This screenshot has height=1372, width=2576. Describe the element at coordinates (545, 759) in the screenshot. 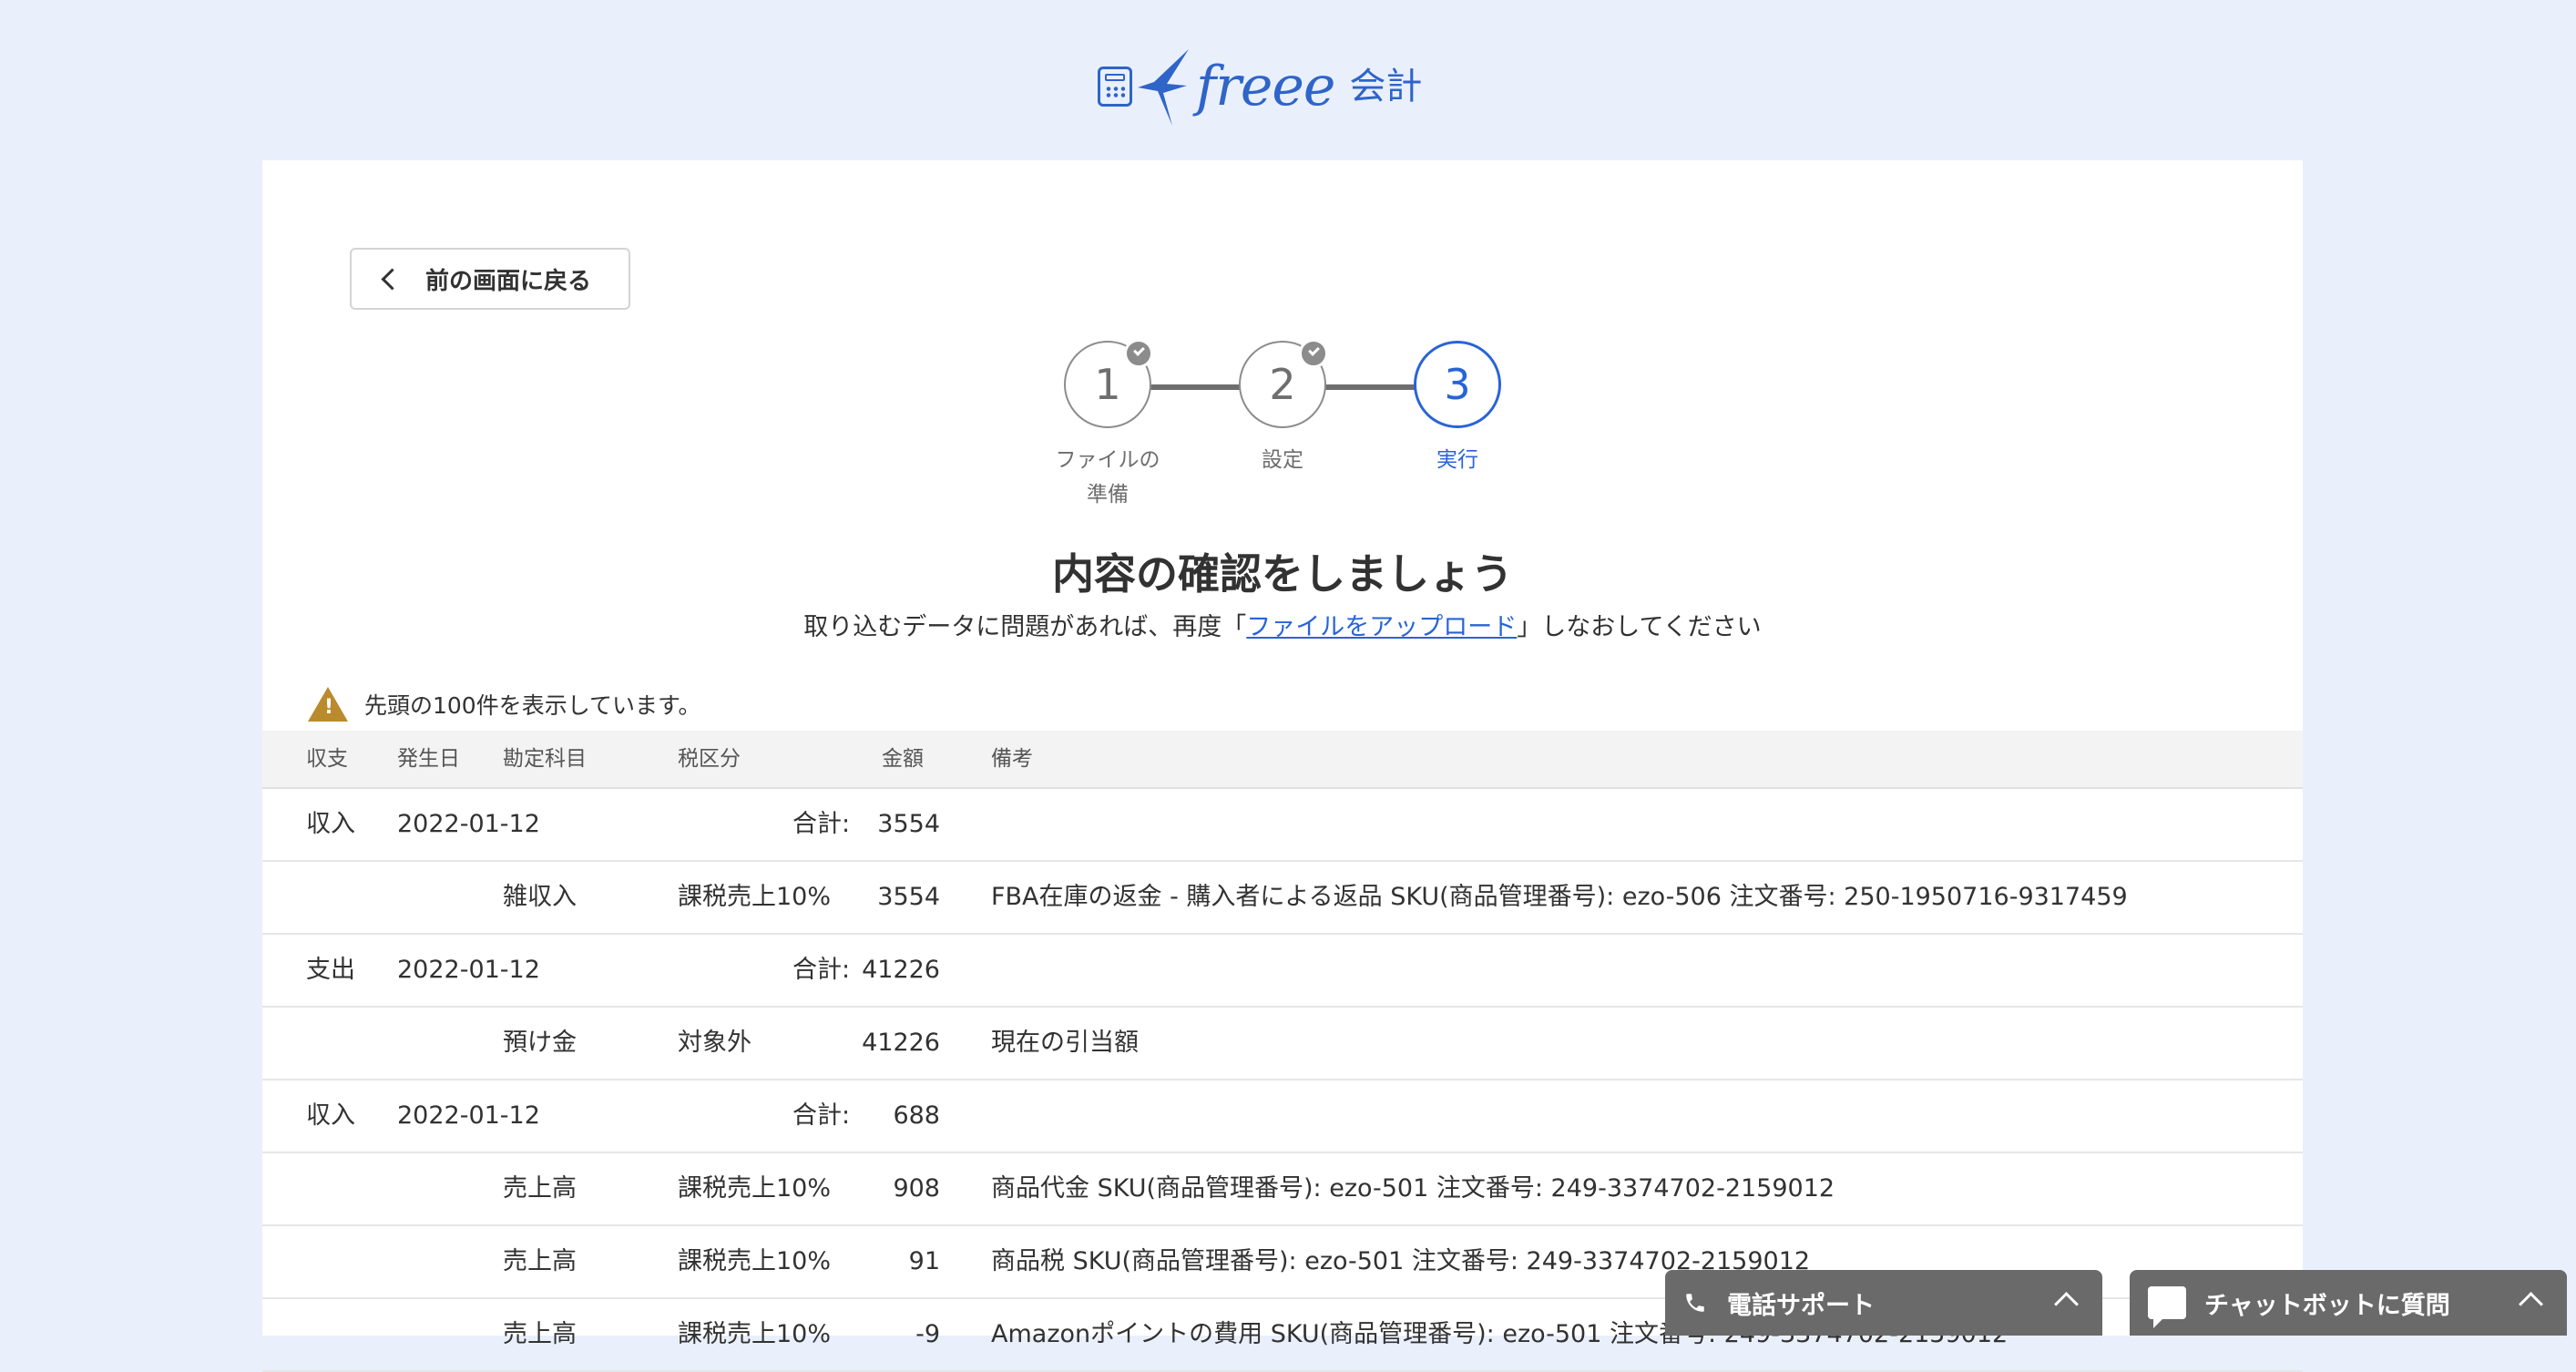

I see `header-account: 勘定科目` at that location.